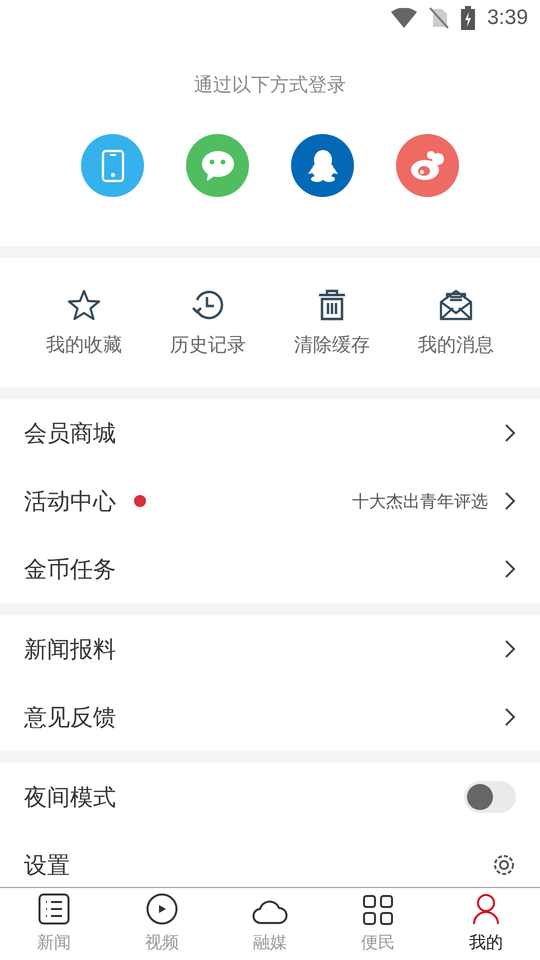  What do you see at coordinates (270, 85) in the screenshot?
I see `login-title: 通过以下方式登录` at bounding box center [270, 85].